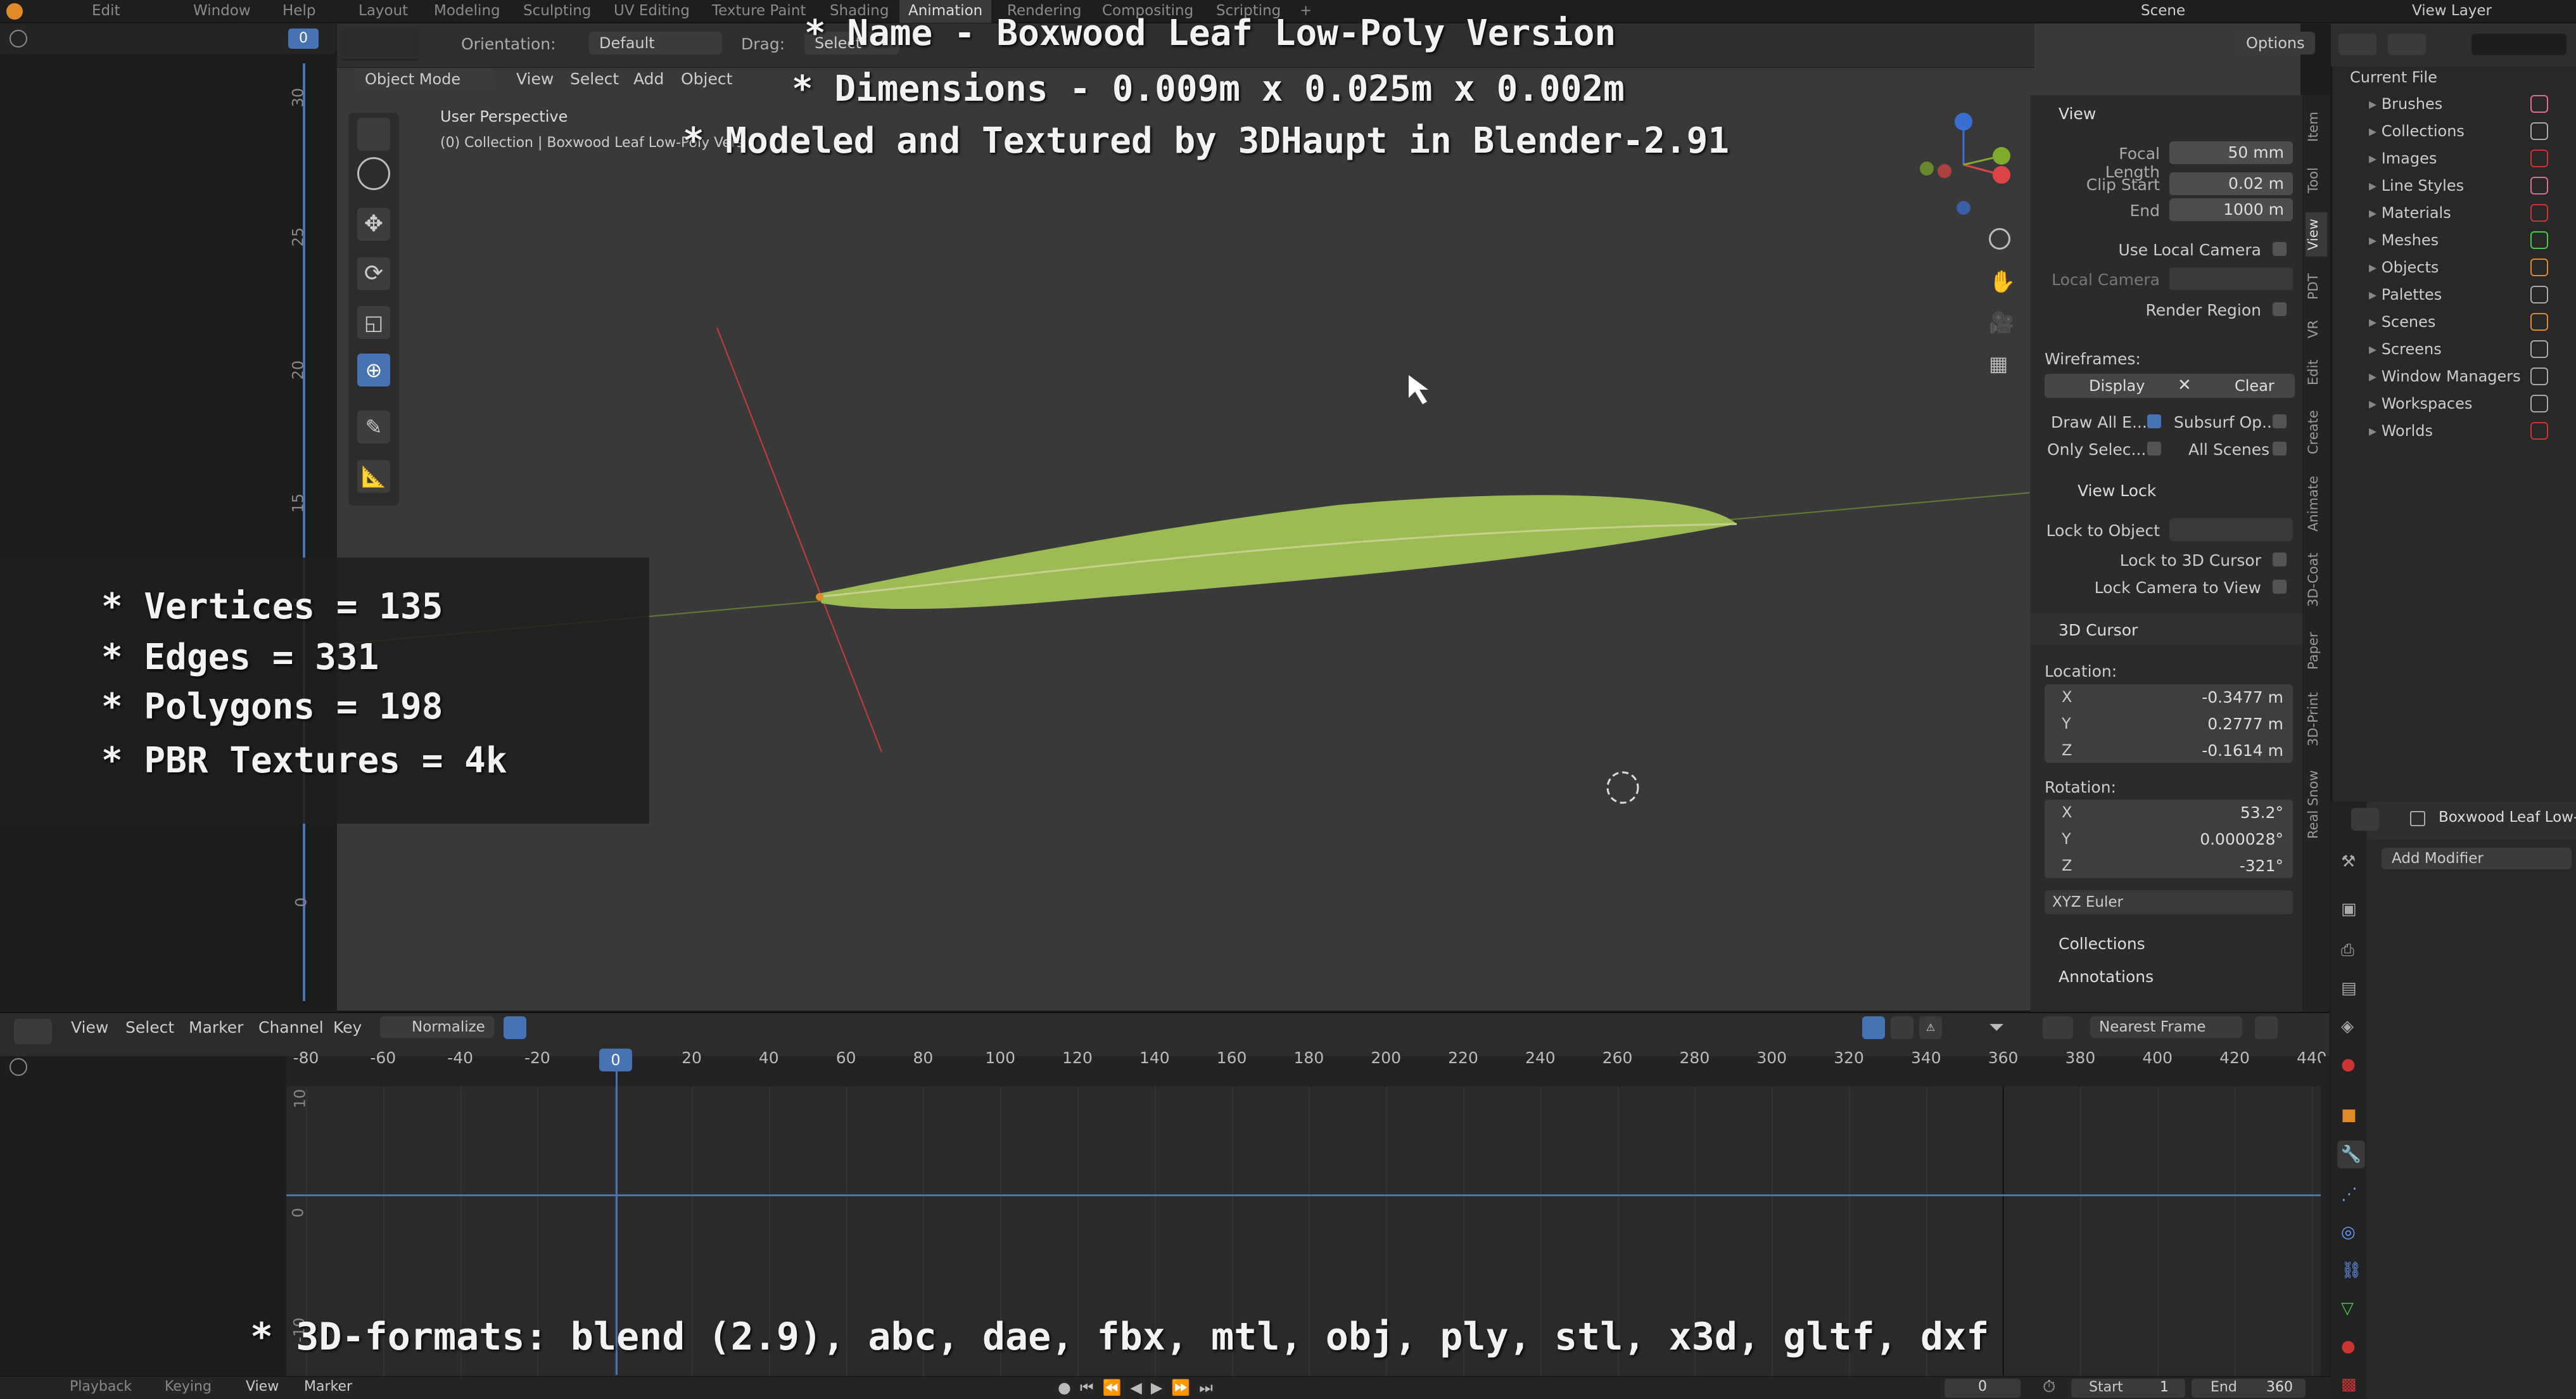 This screenshot has width=2576, height=1399. What do you see at coordinates (383, 11) in the screenshot?
I see `tab-layout: Layout` at bounding box center [383, 11].